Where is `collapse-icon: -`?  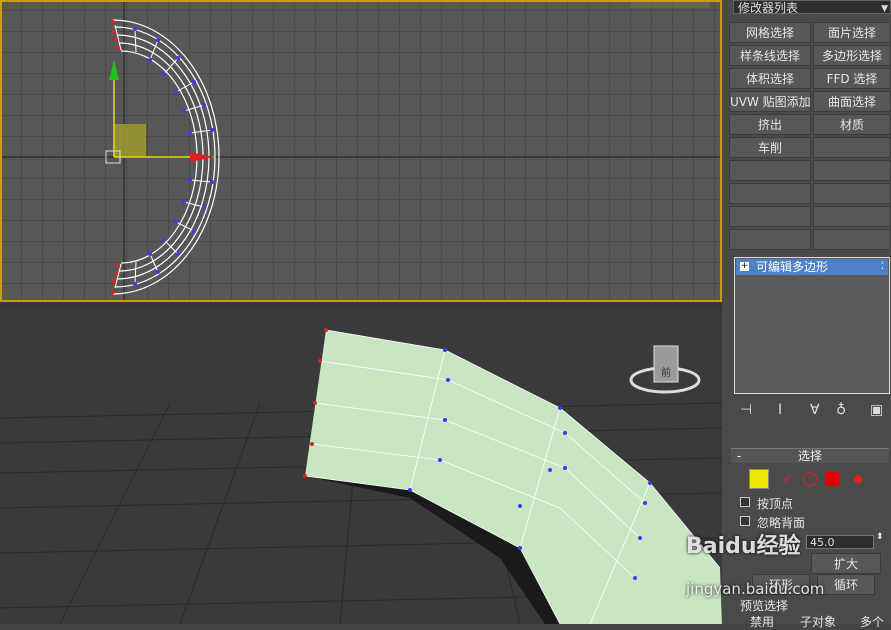
collapse-icon: - is located at coordinates (739, 456).